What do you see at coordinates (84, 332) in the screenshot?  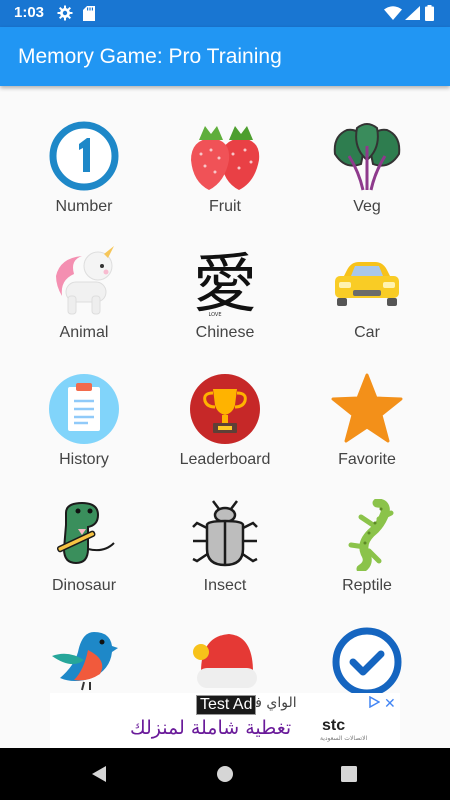 I see `category-label: Animal` at bounding box center [84, 332].